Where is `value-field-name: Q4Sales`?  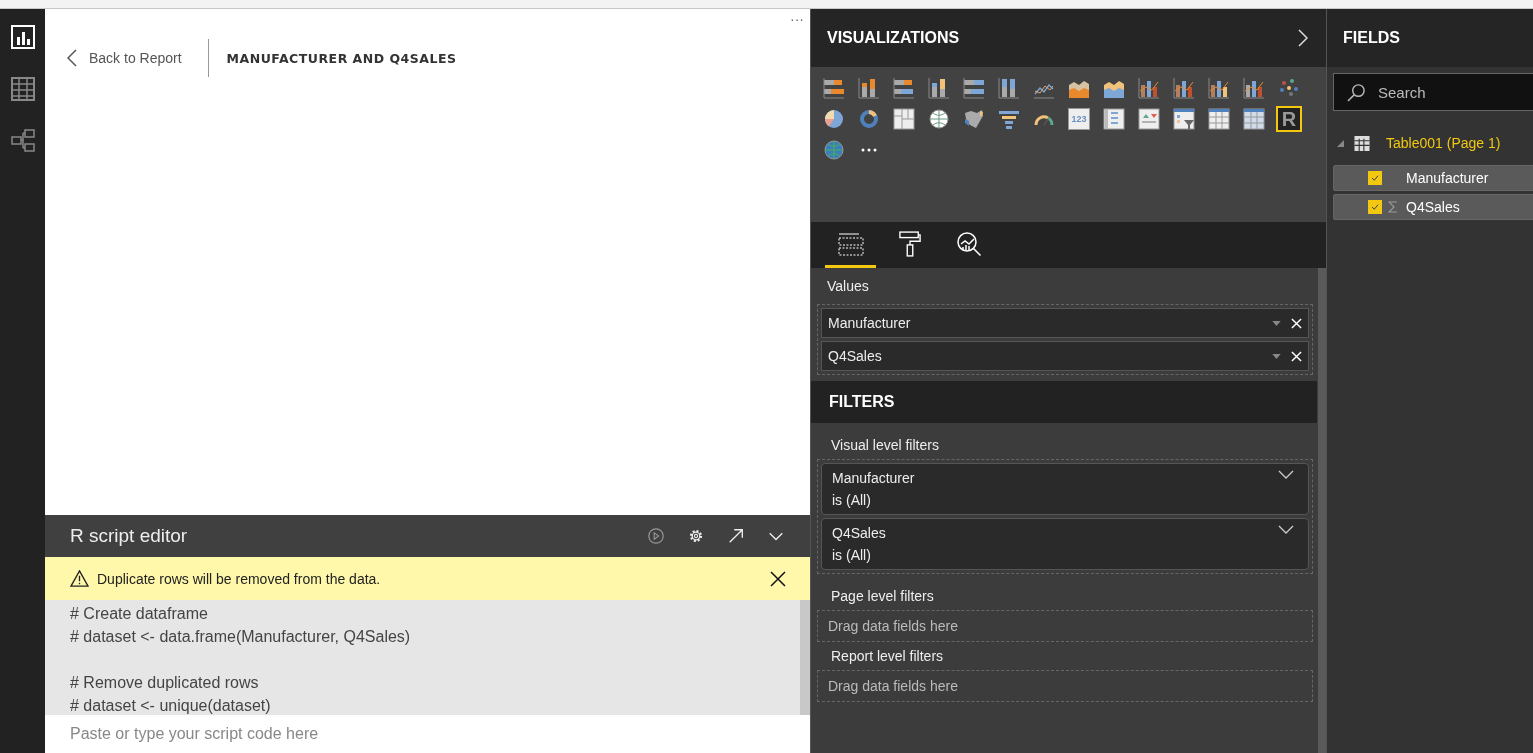 value-field-name: Q4Sales is located at coordinates (855, 356).